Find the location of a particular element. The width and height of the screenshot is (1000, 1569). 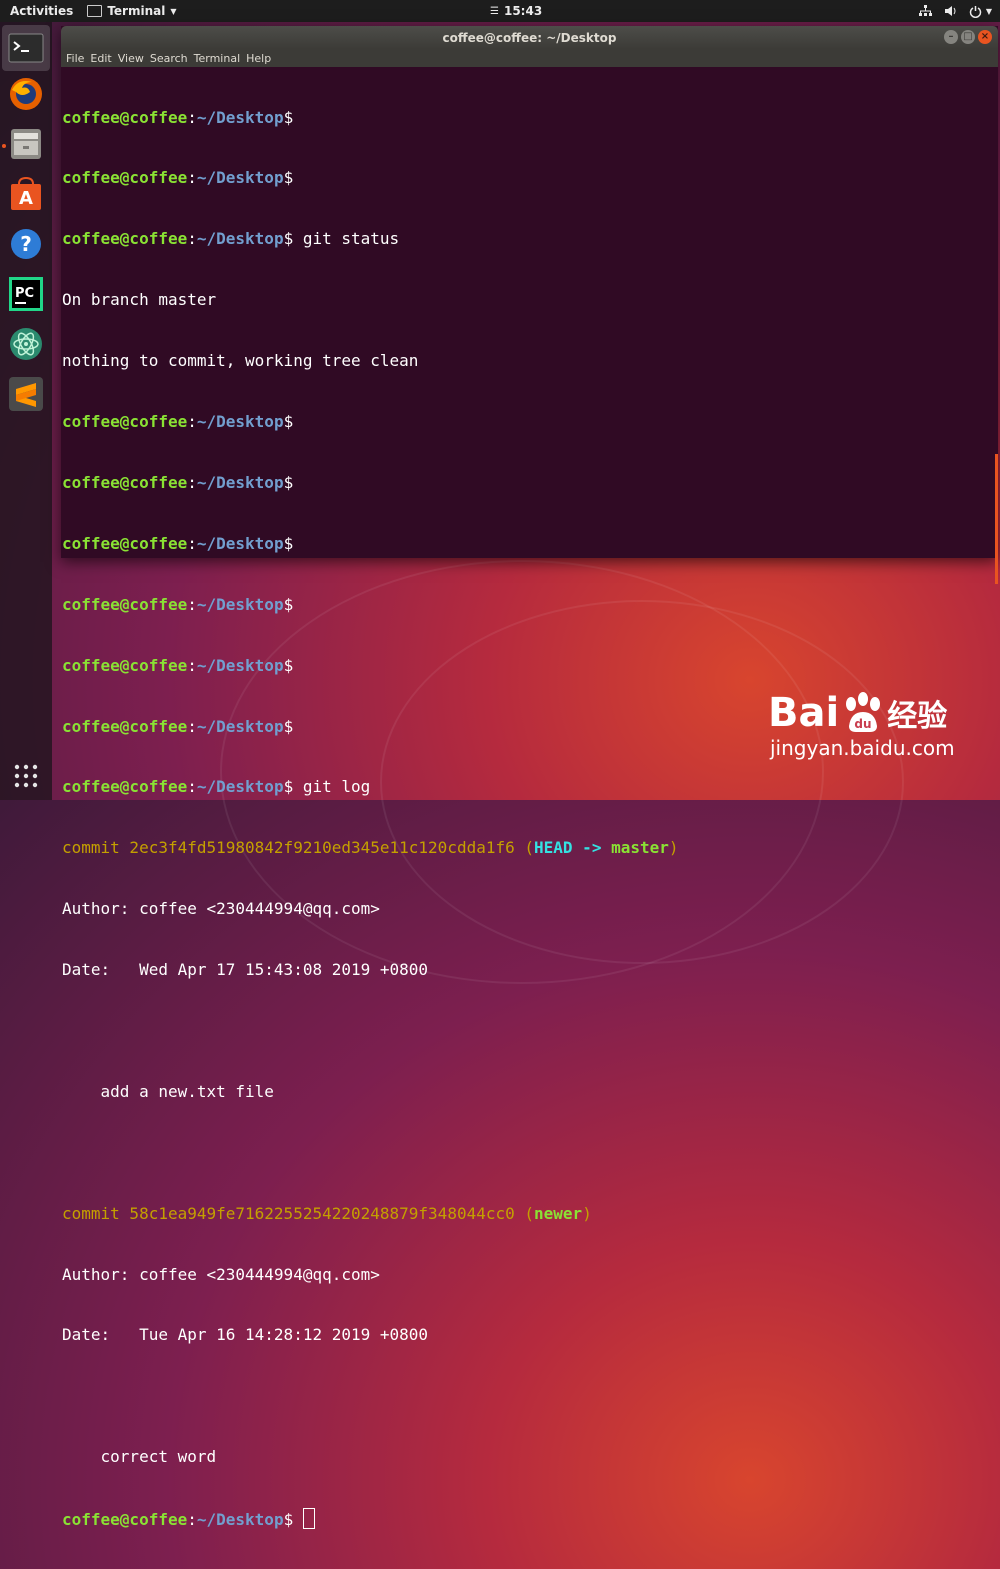

dock-software: A is located at coordinates (26, 194).